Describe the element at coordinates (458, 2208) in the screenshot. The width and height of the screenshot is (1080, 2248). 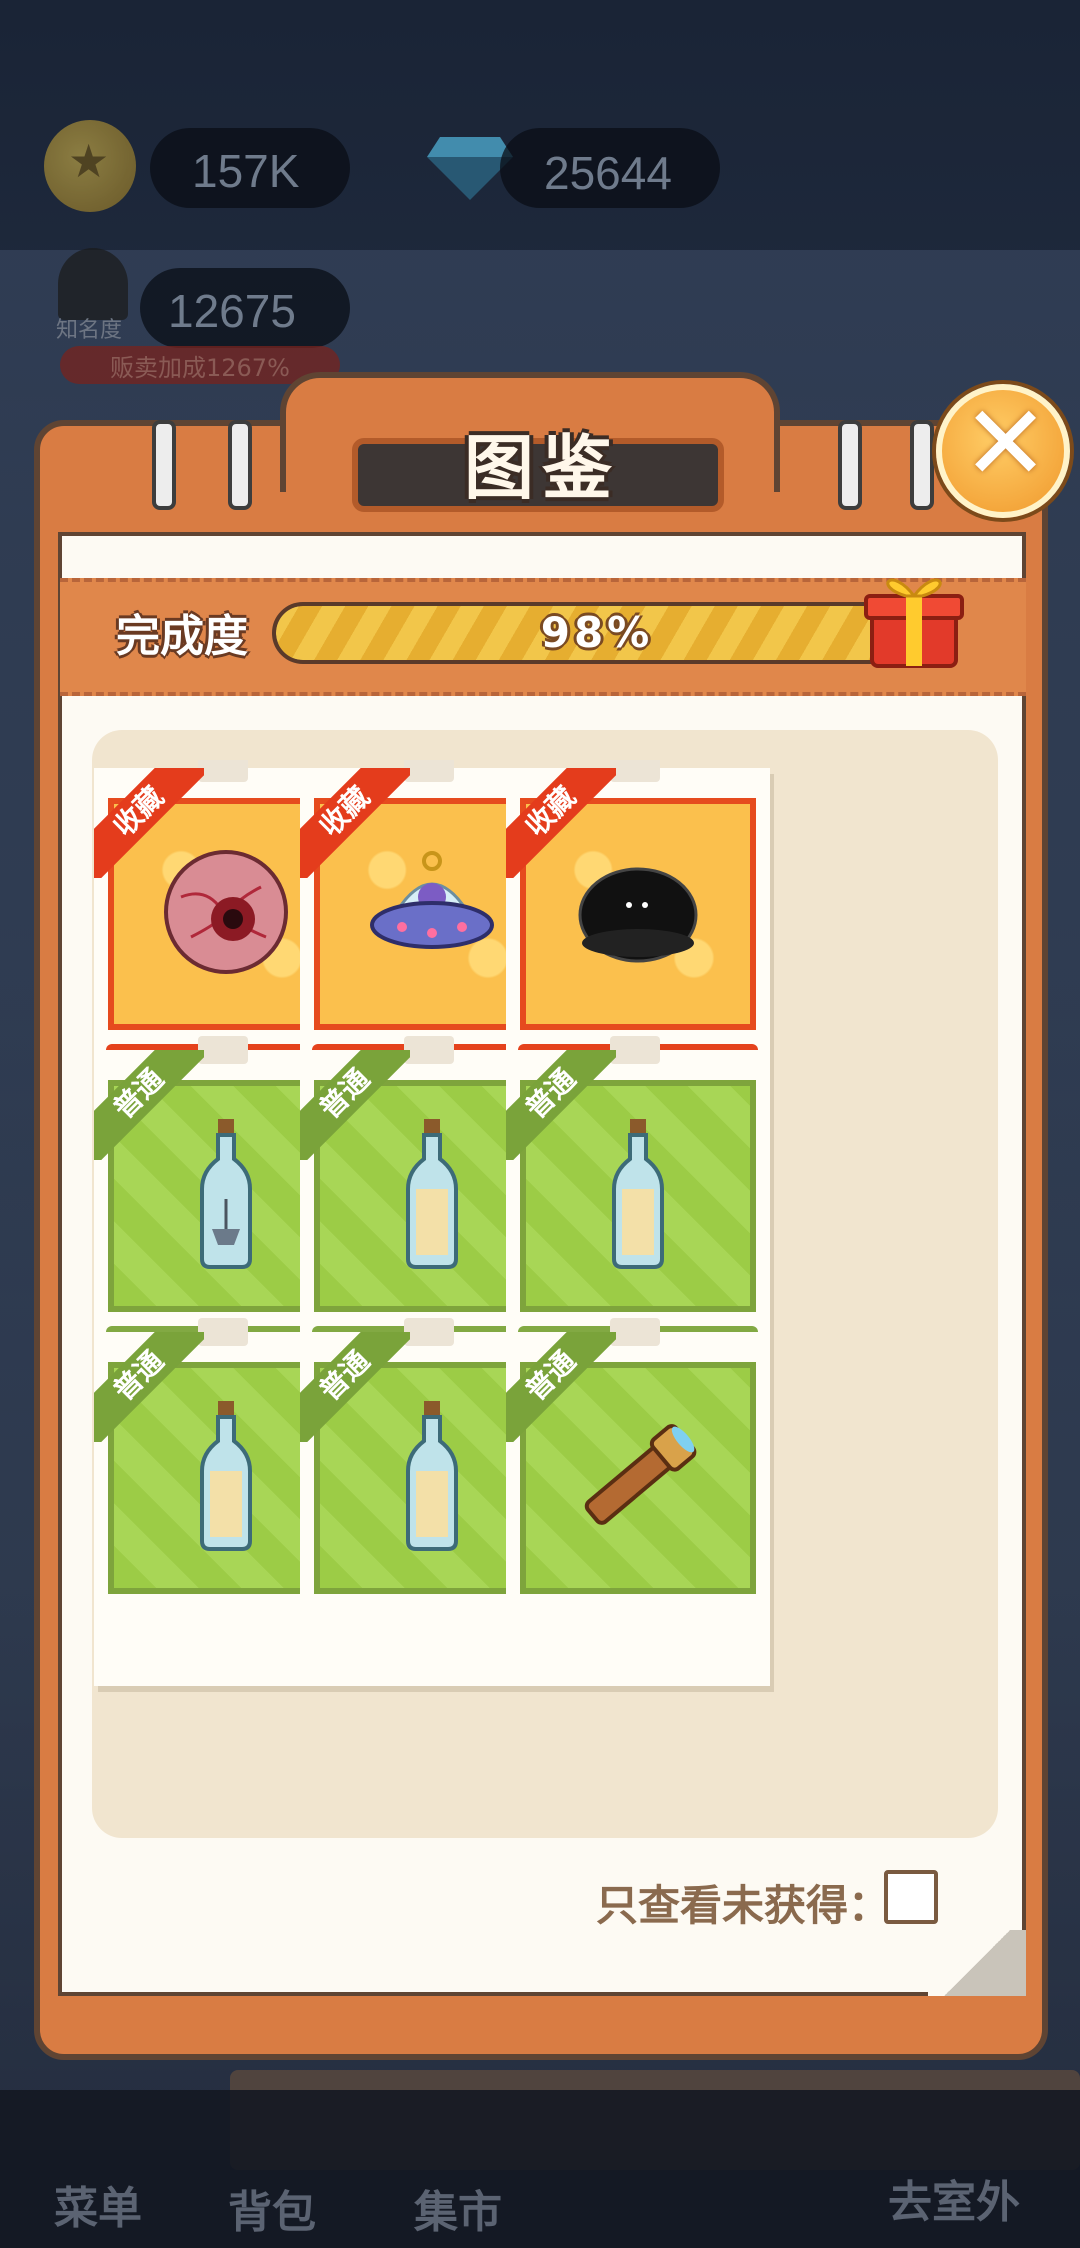
I see `nav-market: 集市` at that location.